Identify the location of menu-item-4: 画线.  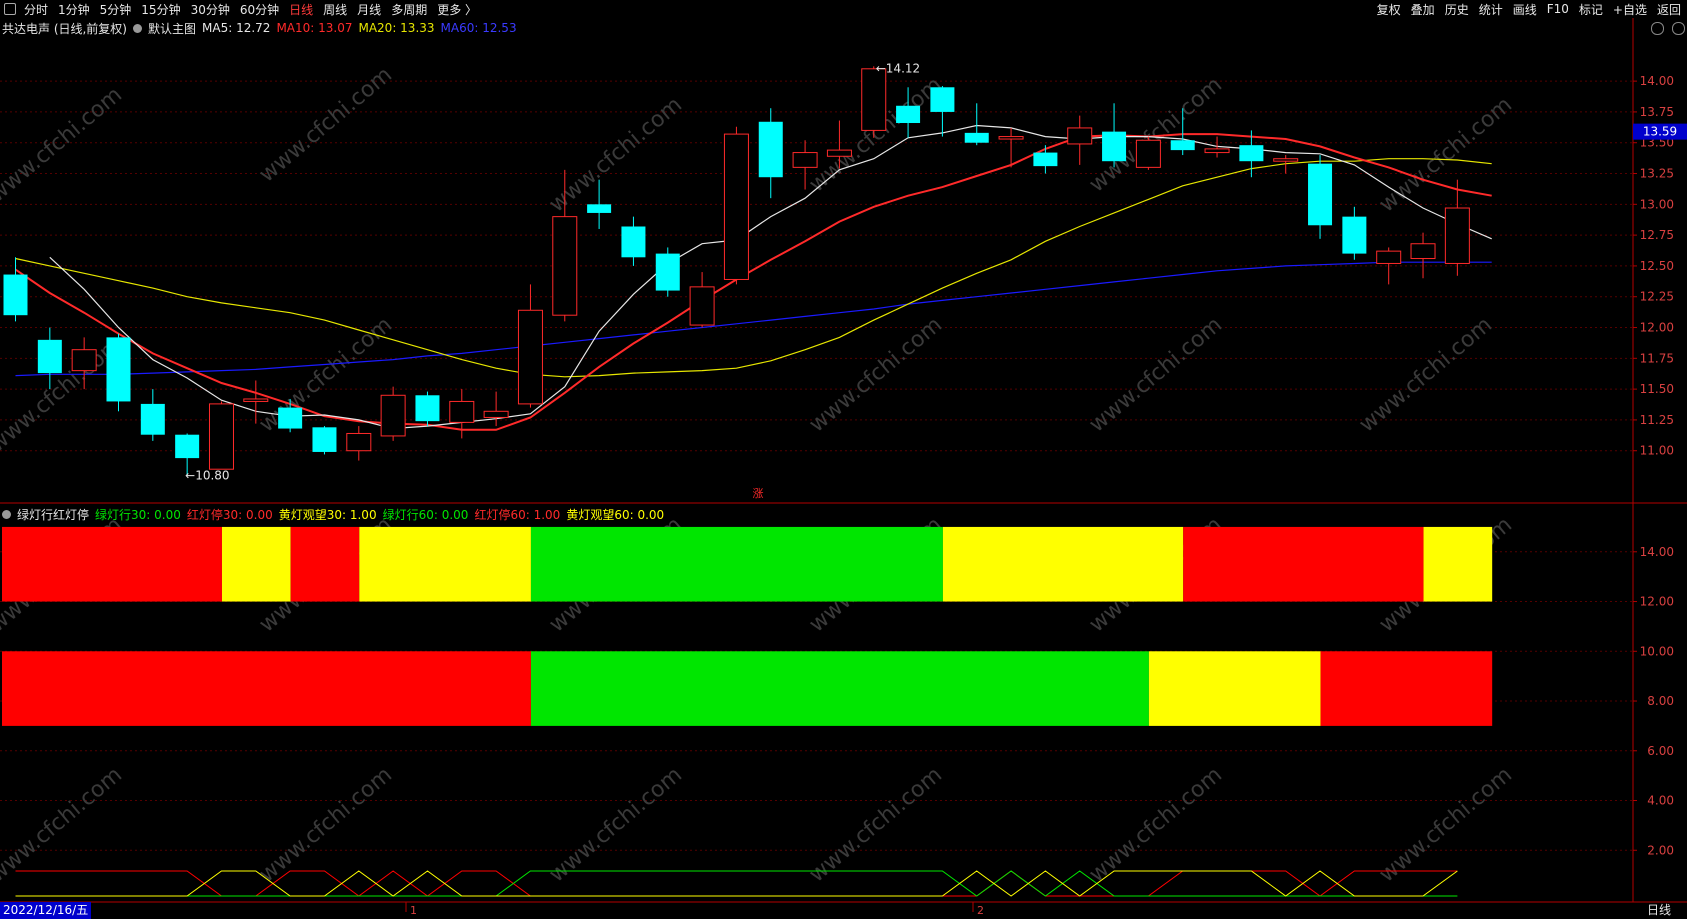
(1525, 9).